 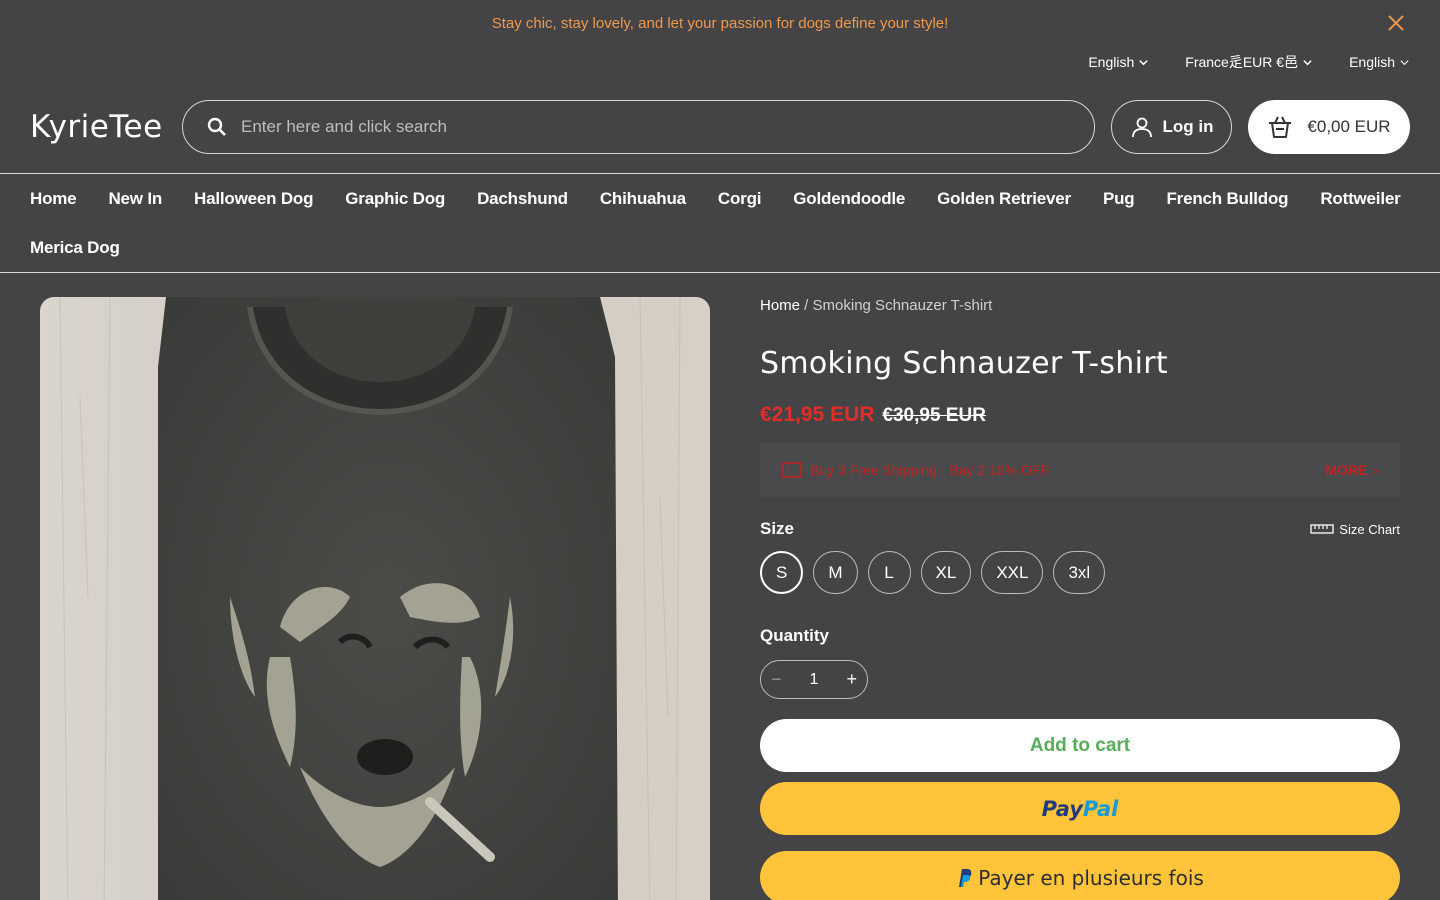 What do you see at coordinates (740, 198) in the screenshot?
I see `nav-item-corgi: Corgi` at bounding box center [740, 198].